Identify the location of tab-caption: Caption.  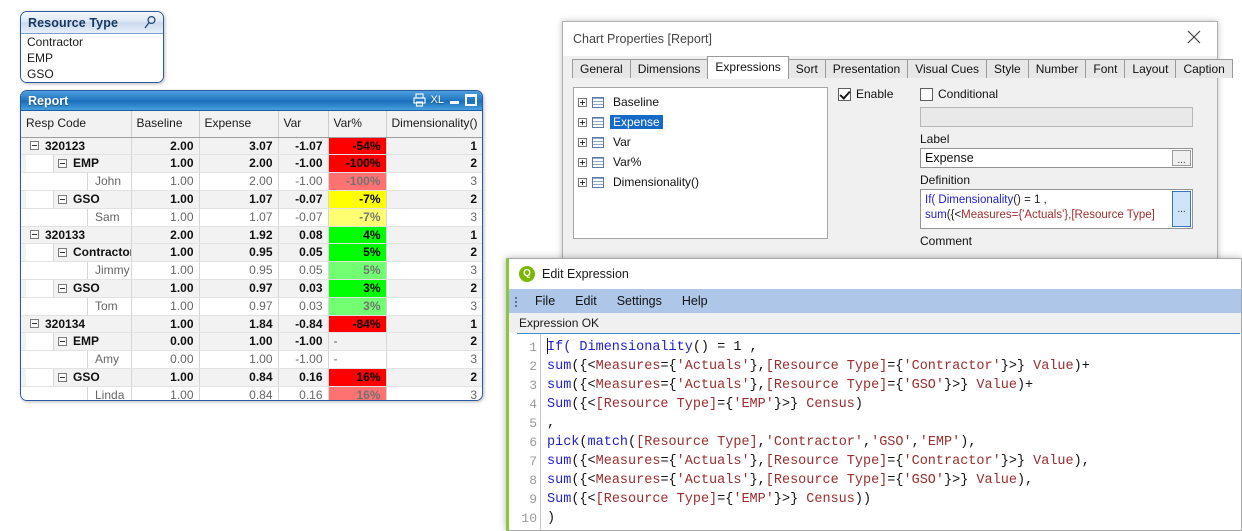
(1204, 68).